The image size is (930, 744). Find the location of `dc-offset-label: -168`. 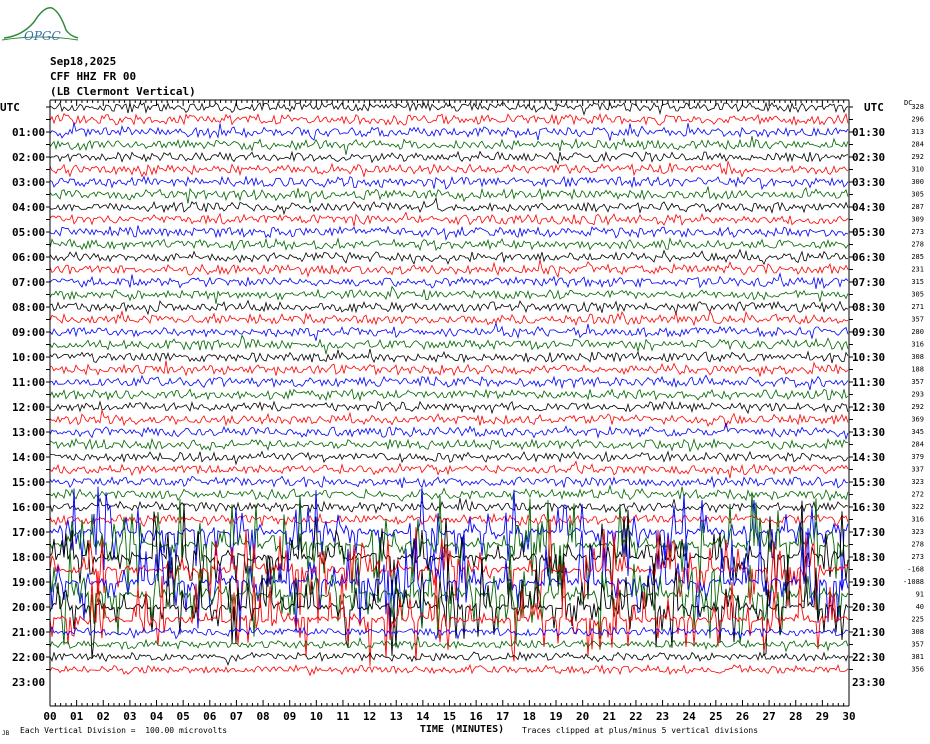

dc-offset-label: -168 is located at coordinates (915, 570).